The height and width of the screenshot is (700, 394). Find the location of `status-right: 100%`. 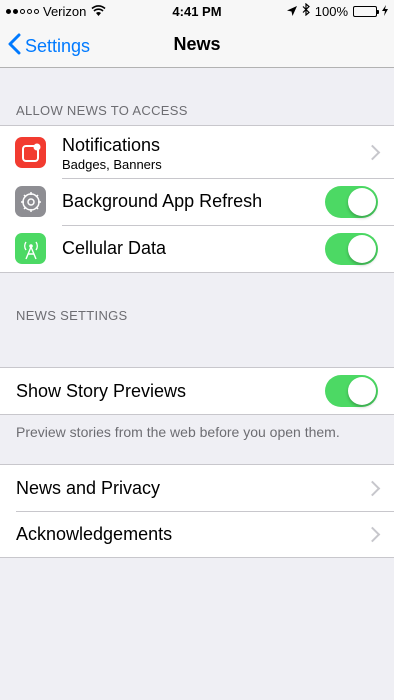

status-right: 100% is located at coordinates (337, 10).